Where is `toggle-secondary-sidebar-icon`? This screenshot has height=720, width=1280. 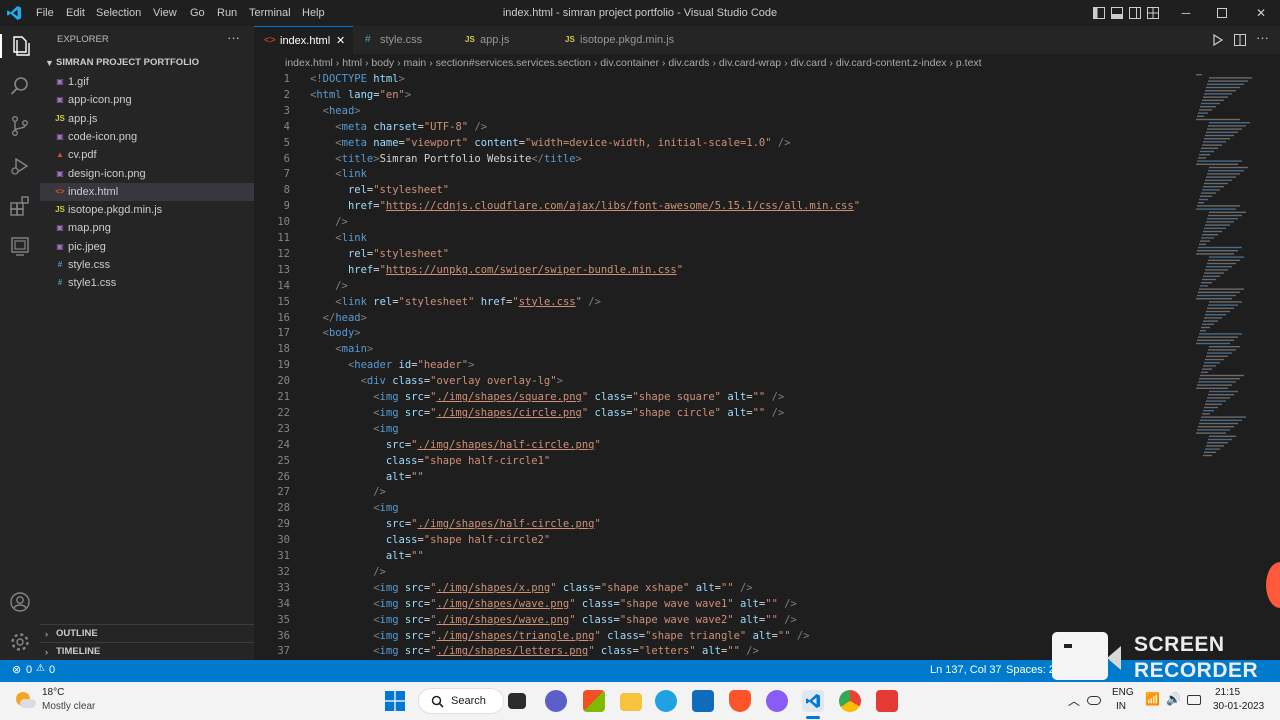 toggle-secondary-sidebar-icon is located at coordinates (1135, 13).